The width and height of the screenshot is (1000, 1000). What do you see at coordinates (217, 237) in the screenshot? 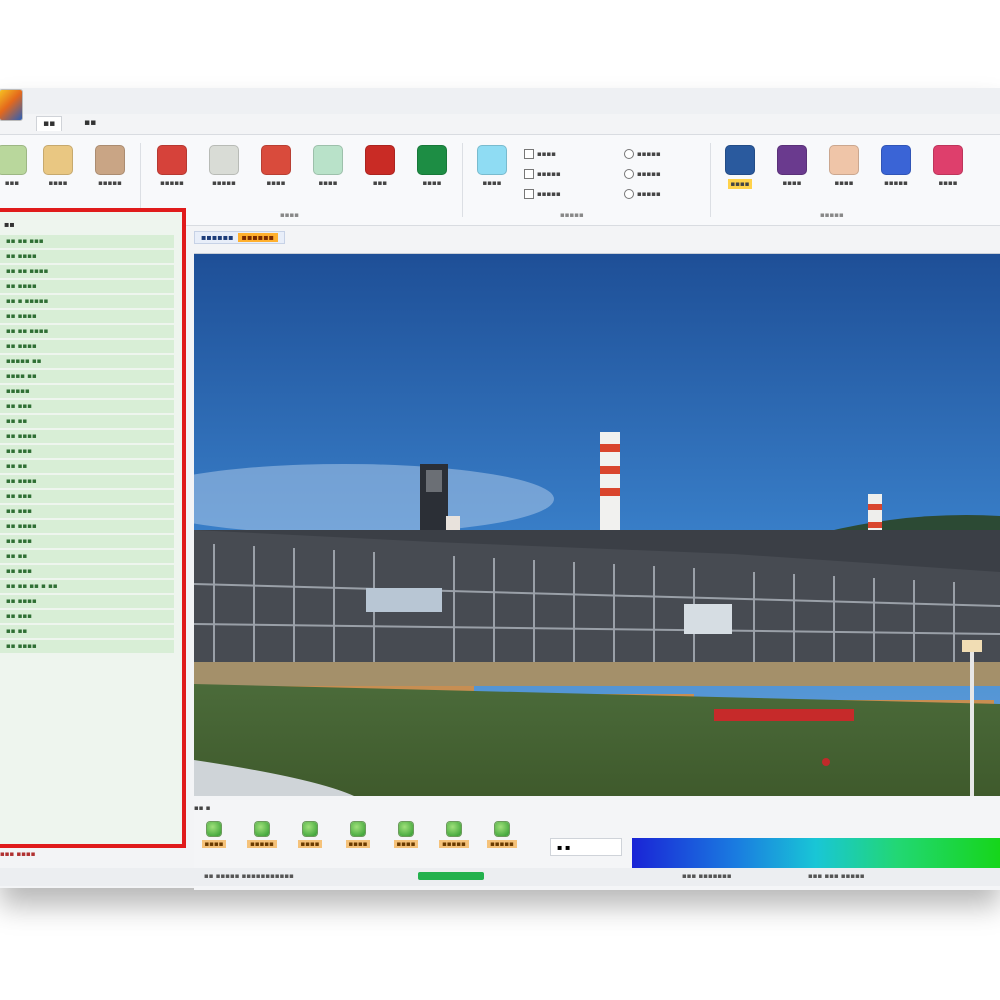
I see `viewer-tab-label: ▪▪▪▪▪▪` at bounding box center [217, 237].